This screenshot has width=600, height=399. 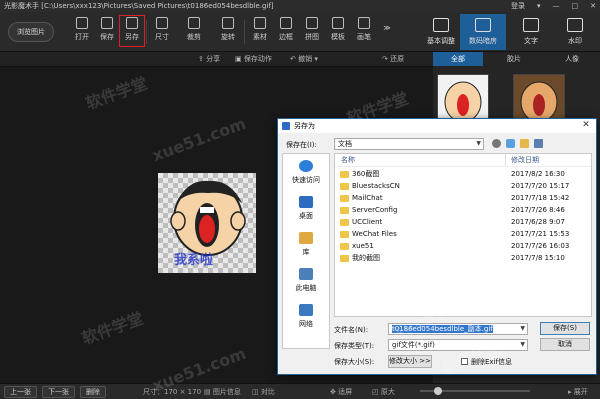 I want to click on brush-icon, so click(x=364, y=23).